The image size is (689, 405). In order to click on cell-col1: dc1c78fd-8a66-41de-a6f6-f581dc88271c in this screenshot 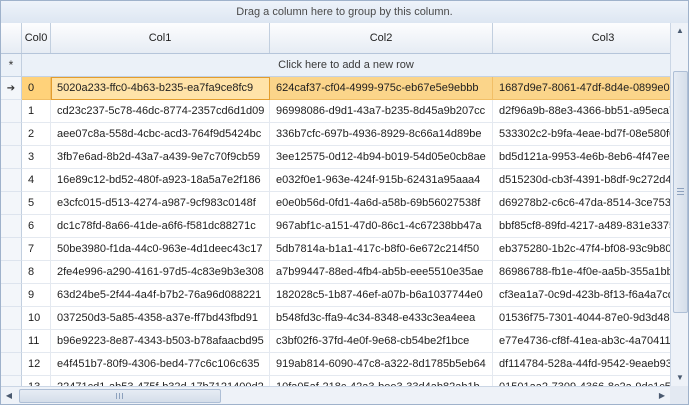, I will do `click(160, 226)`.